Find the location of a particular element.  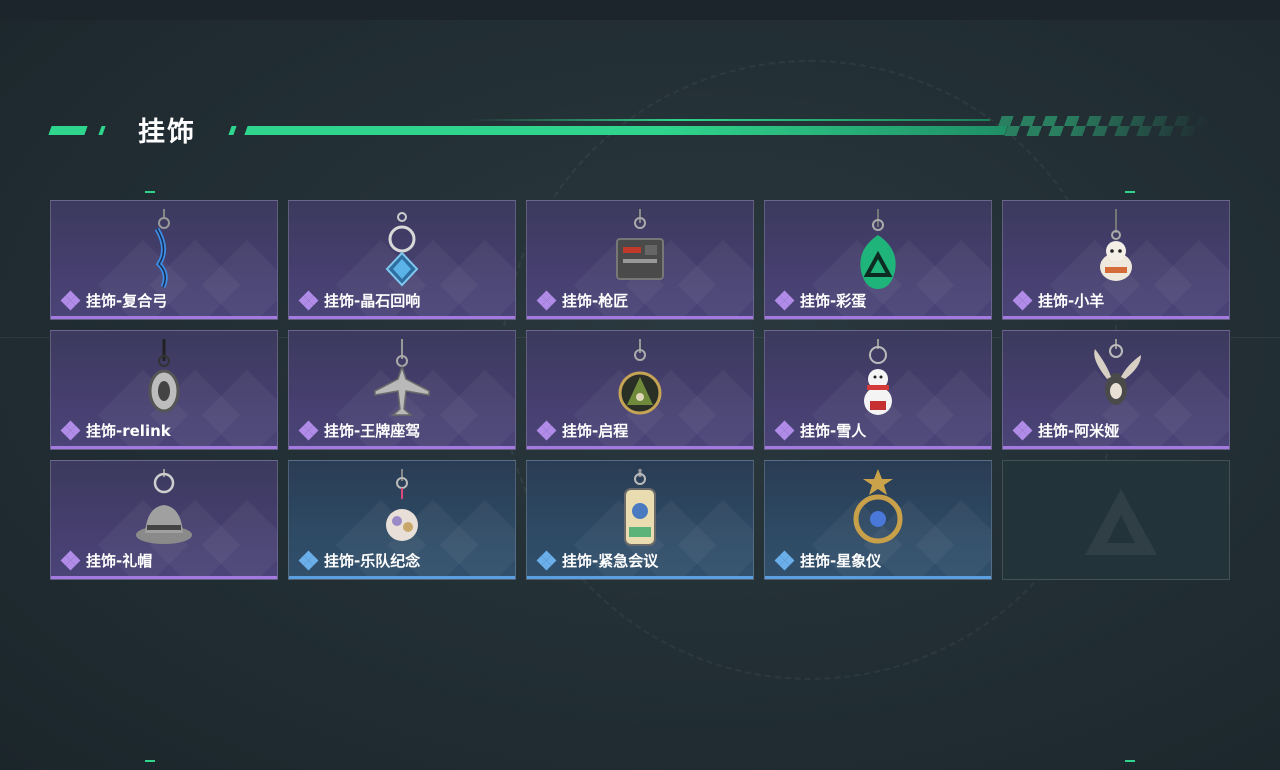

charm-card: 挂饰-启程 is located at coordinates (640, 390).